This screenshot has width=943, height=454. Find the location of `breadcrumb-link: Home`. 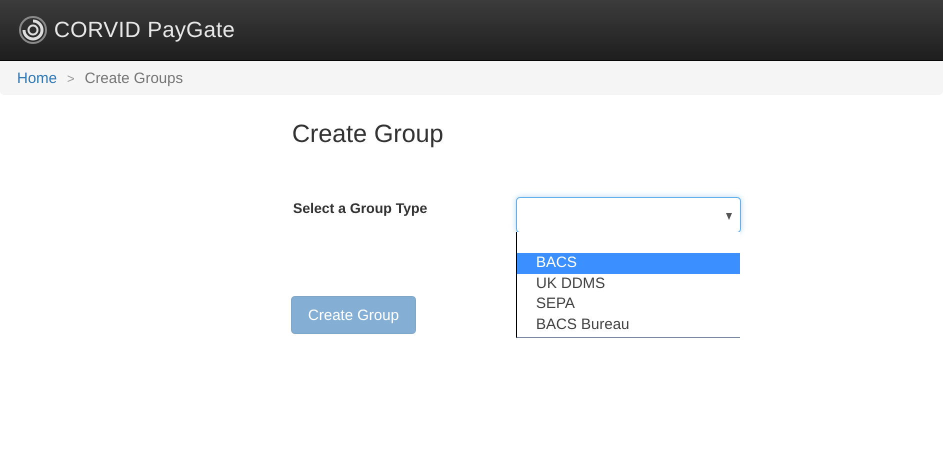

breadcrumb-link: Home is located at coordinates (37, 78).